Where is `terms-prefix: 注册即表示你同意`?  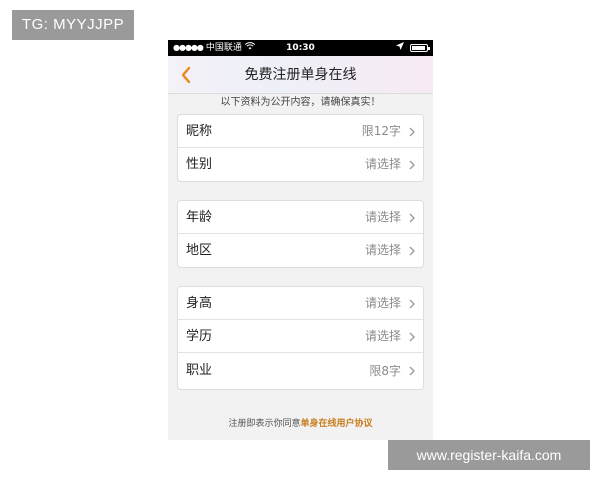 terms-prefix: 注册即表示你同意 is located at coordinates (264, 424).